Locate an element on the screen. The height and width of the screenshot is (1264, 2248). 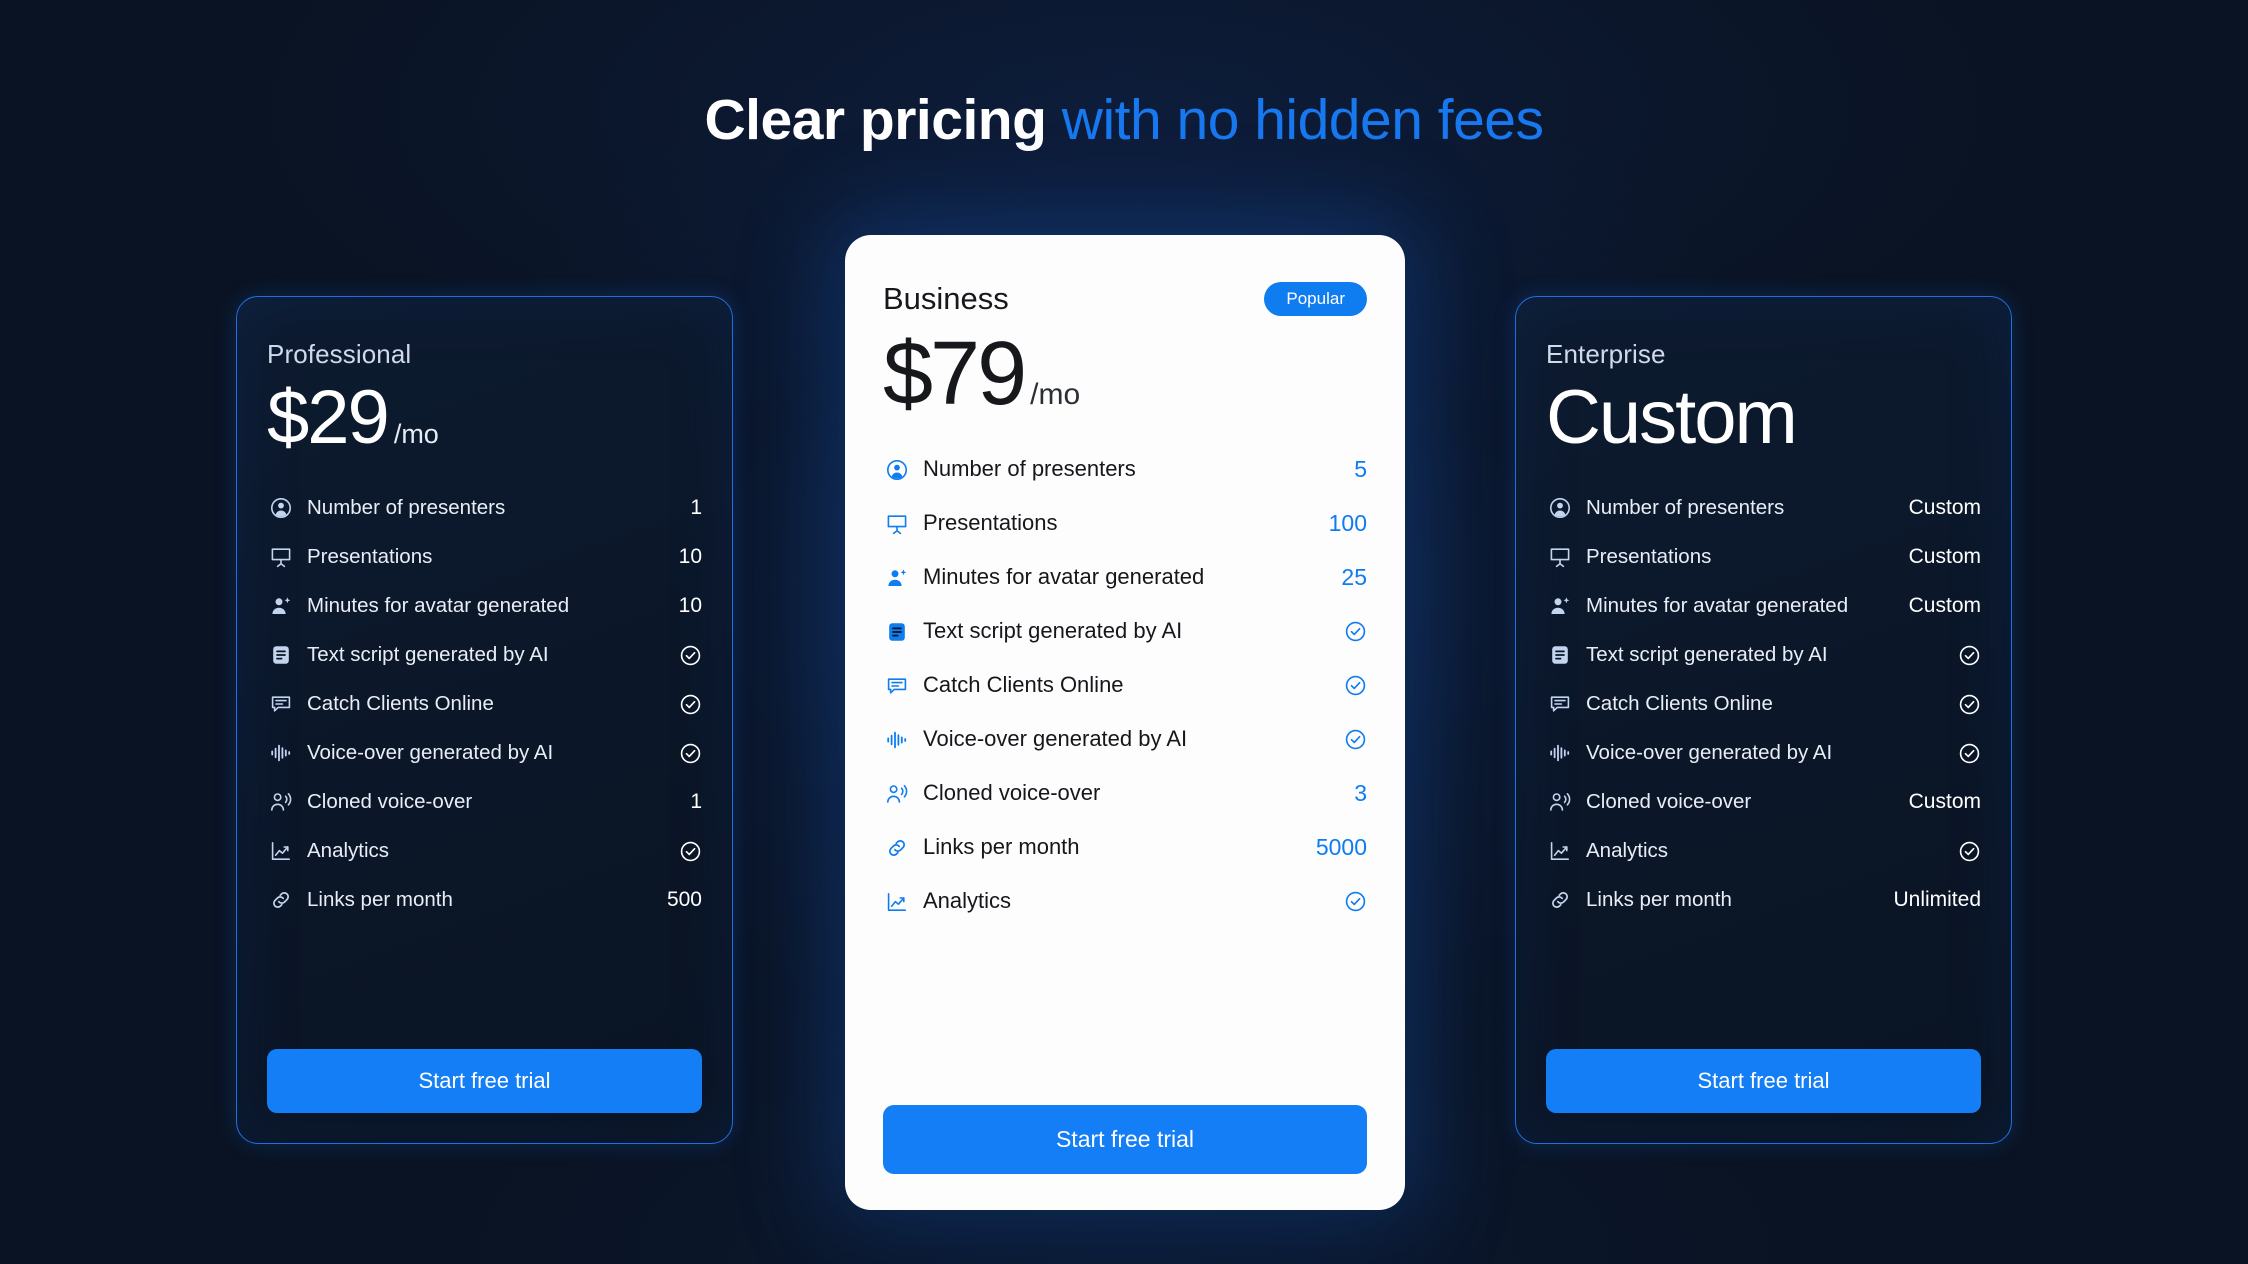
user-circle-icon is located at coordinates (280, 508).